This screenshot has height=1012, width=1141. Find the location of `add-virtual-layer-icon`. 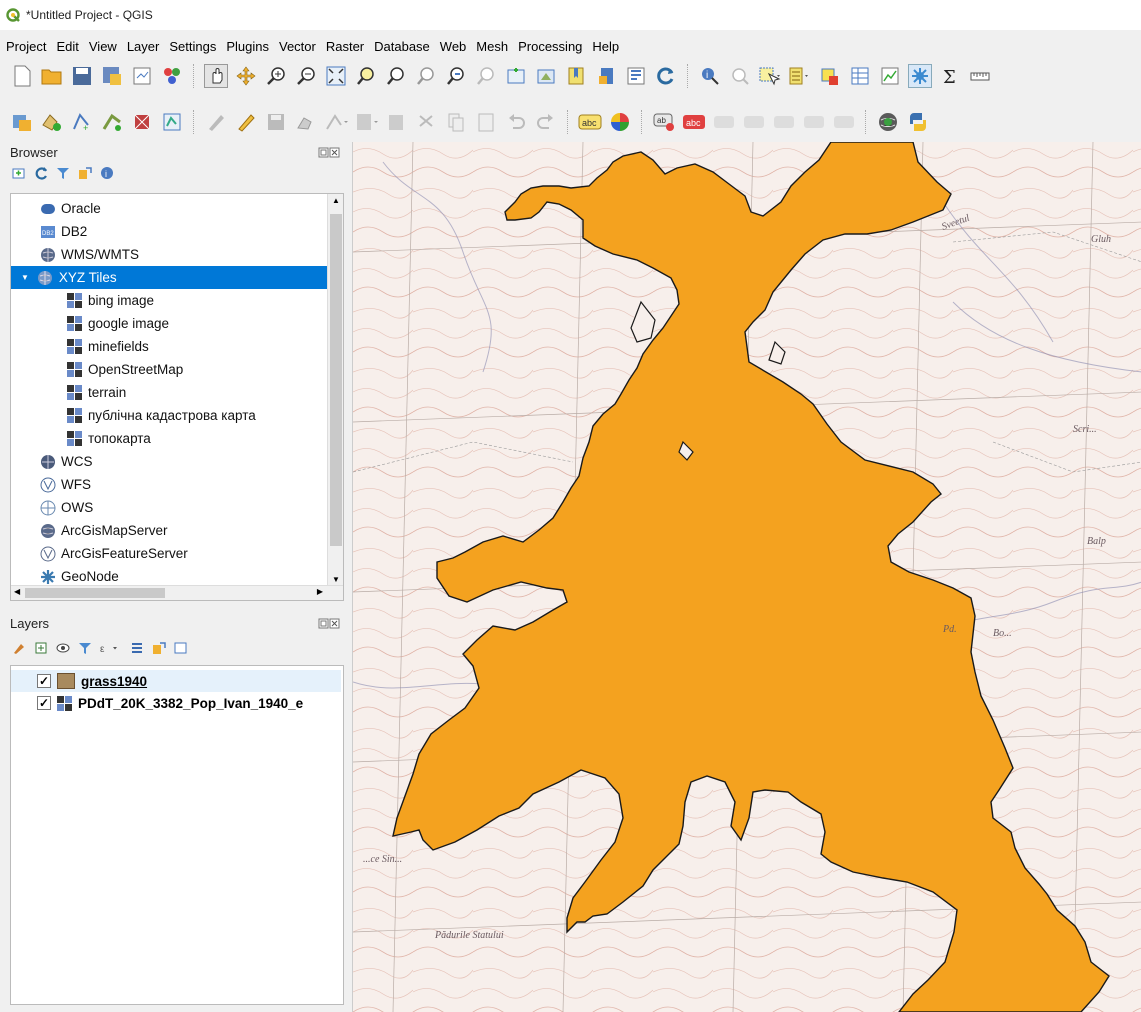

add-virtual-layer-icon is located at coordinates (142, 122).